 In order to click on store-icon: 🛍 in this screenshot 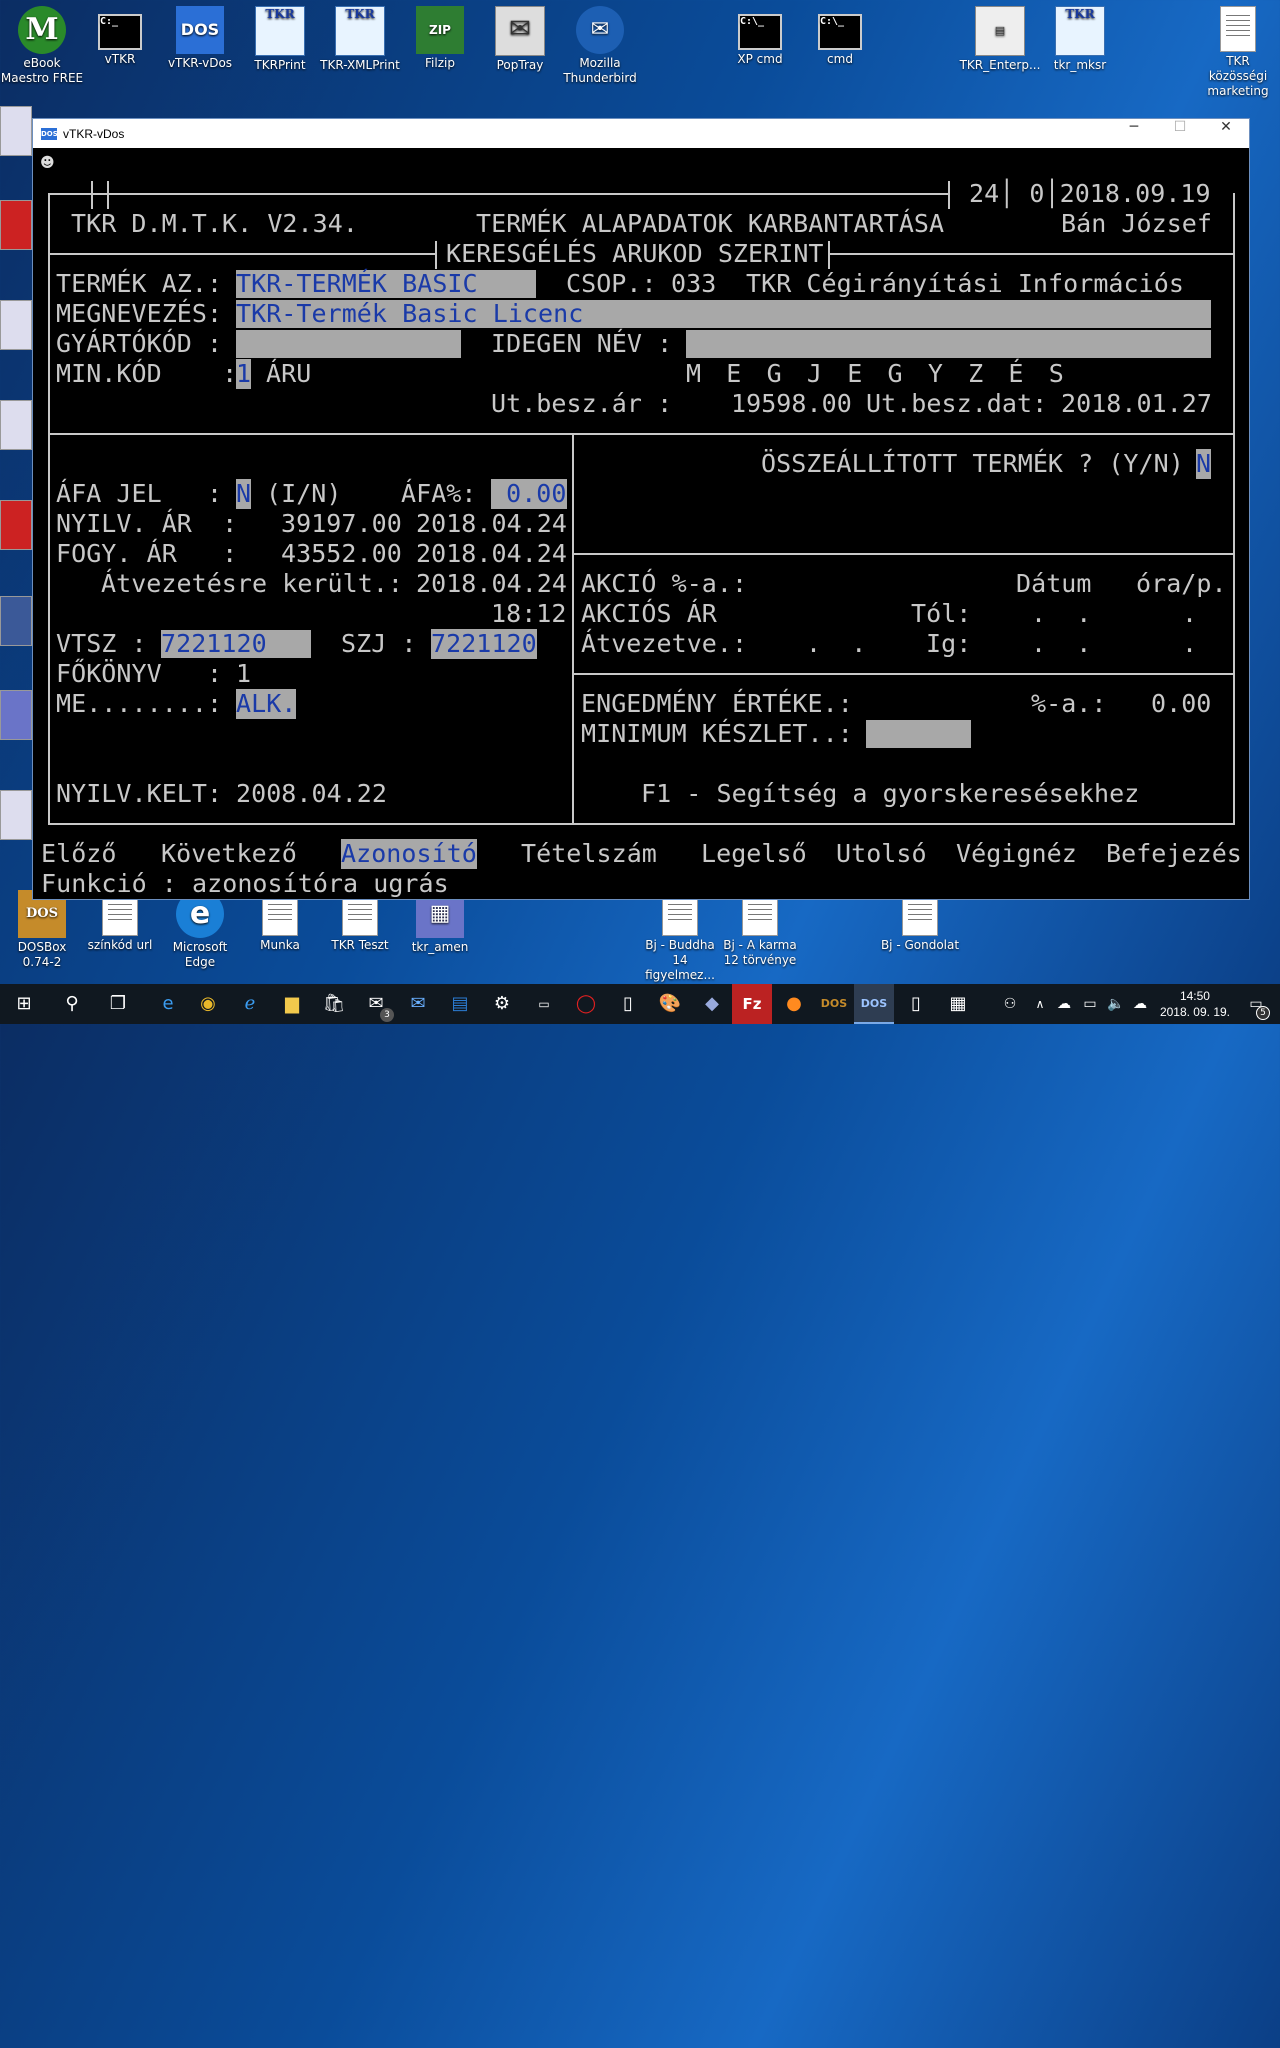, I will do `click(334, 1004)`.